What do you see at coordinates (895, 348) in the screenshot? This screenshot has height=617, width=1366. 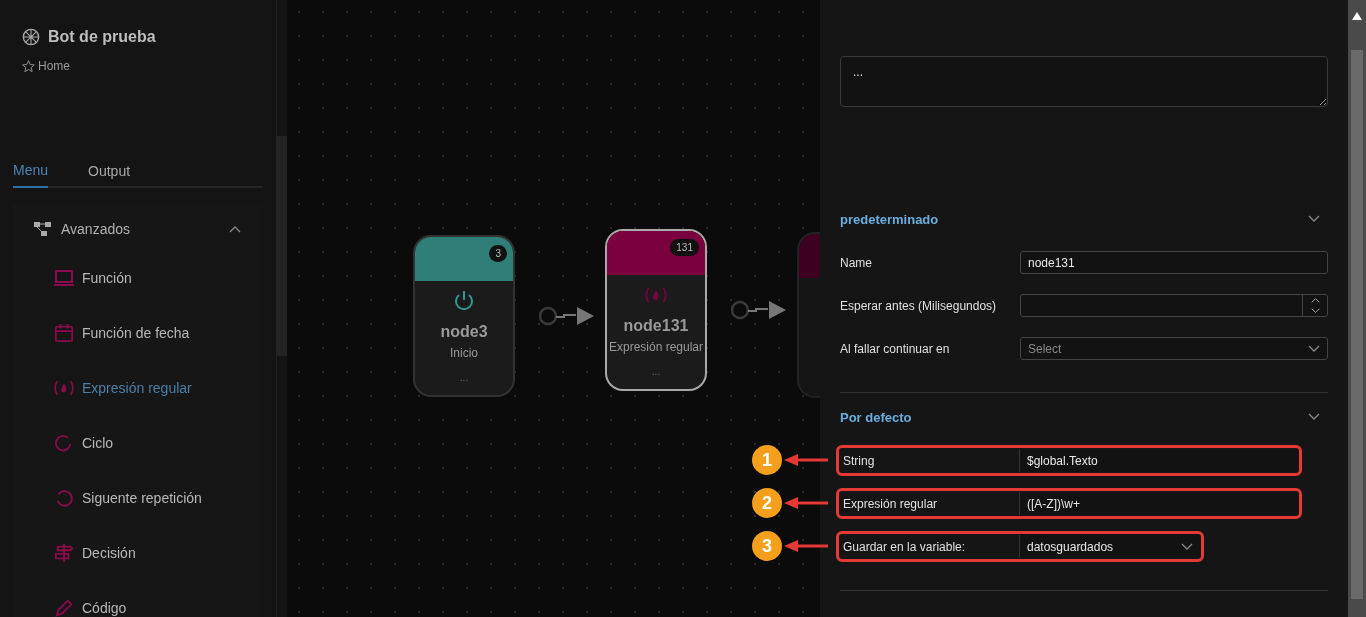 I see `field-label: Al fallar continuar en` at bounding box center [895, 348].